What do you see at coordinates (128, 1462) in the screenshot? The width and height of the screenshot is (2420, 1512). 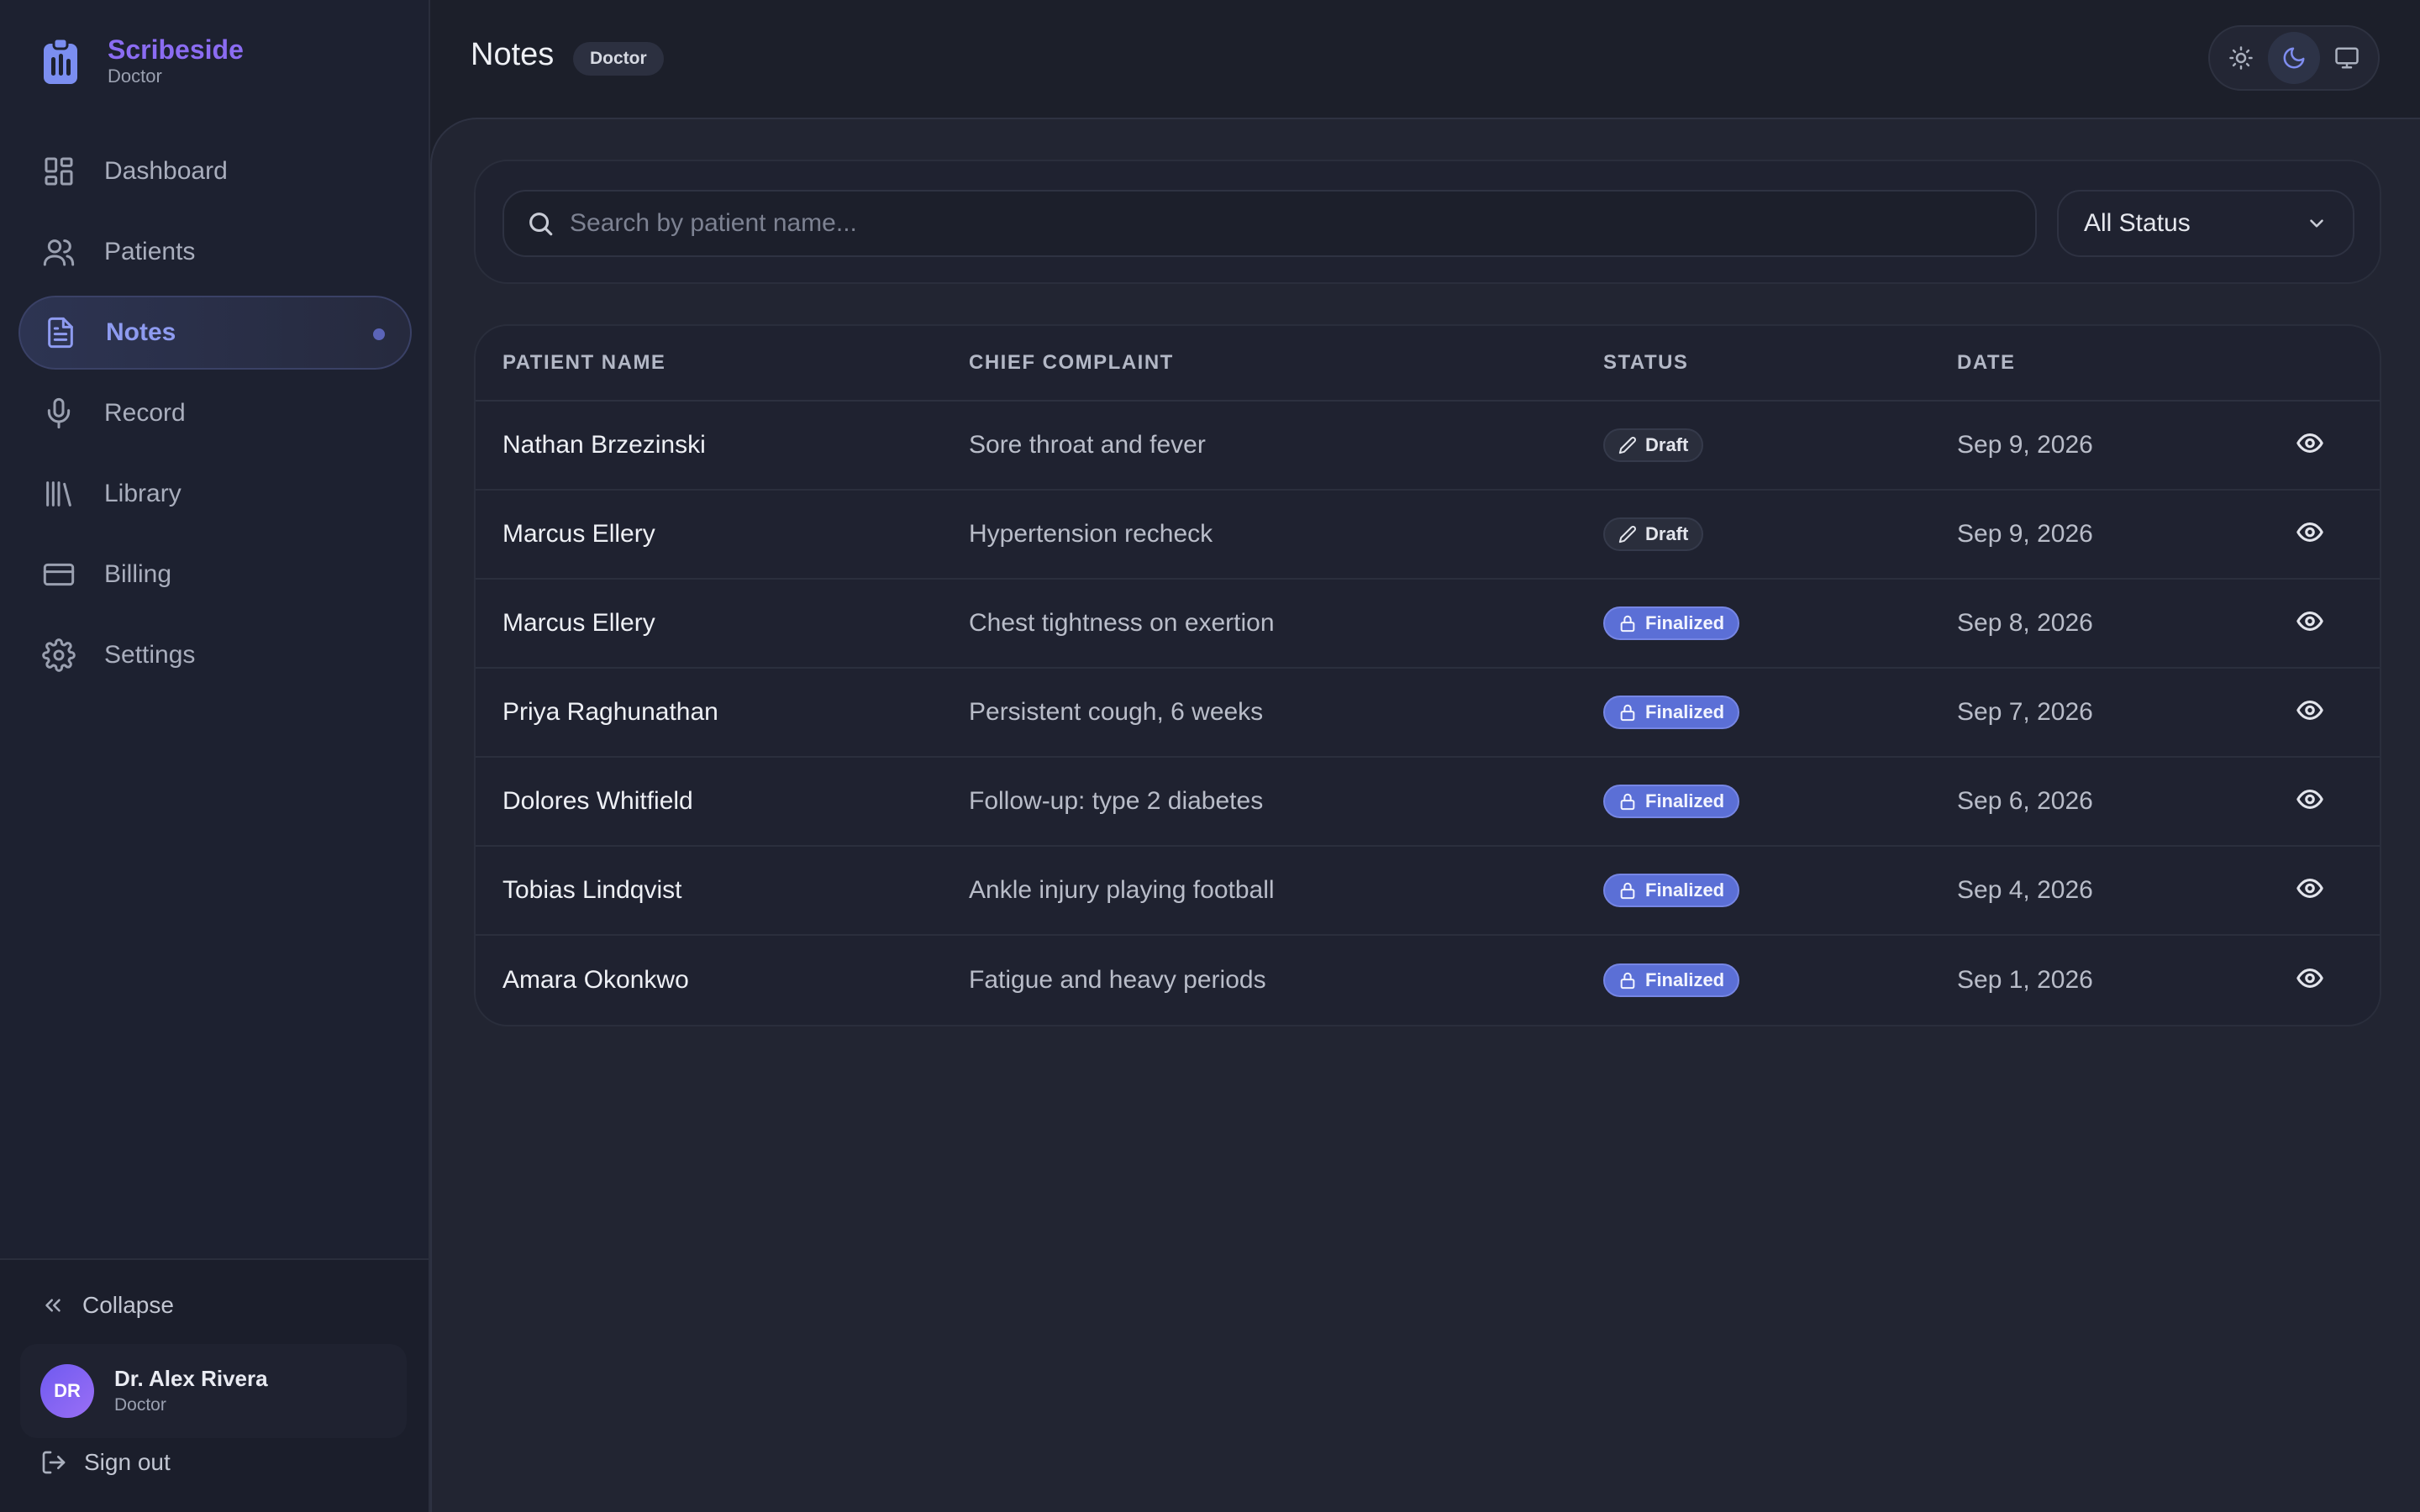 I see `sign-out-label: Sign out` at bounding box center [128, 1462].